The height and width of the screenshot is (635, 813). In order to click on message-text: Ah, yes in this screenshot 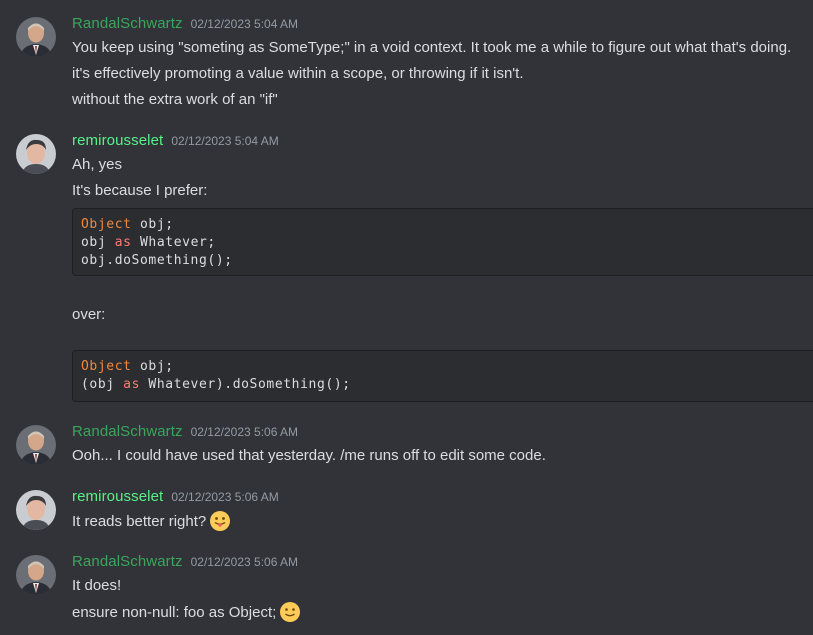, I will do `click(97, 164)`.